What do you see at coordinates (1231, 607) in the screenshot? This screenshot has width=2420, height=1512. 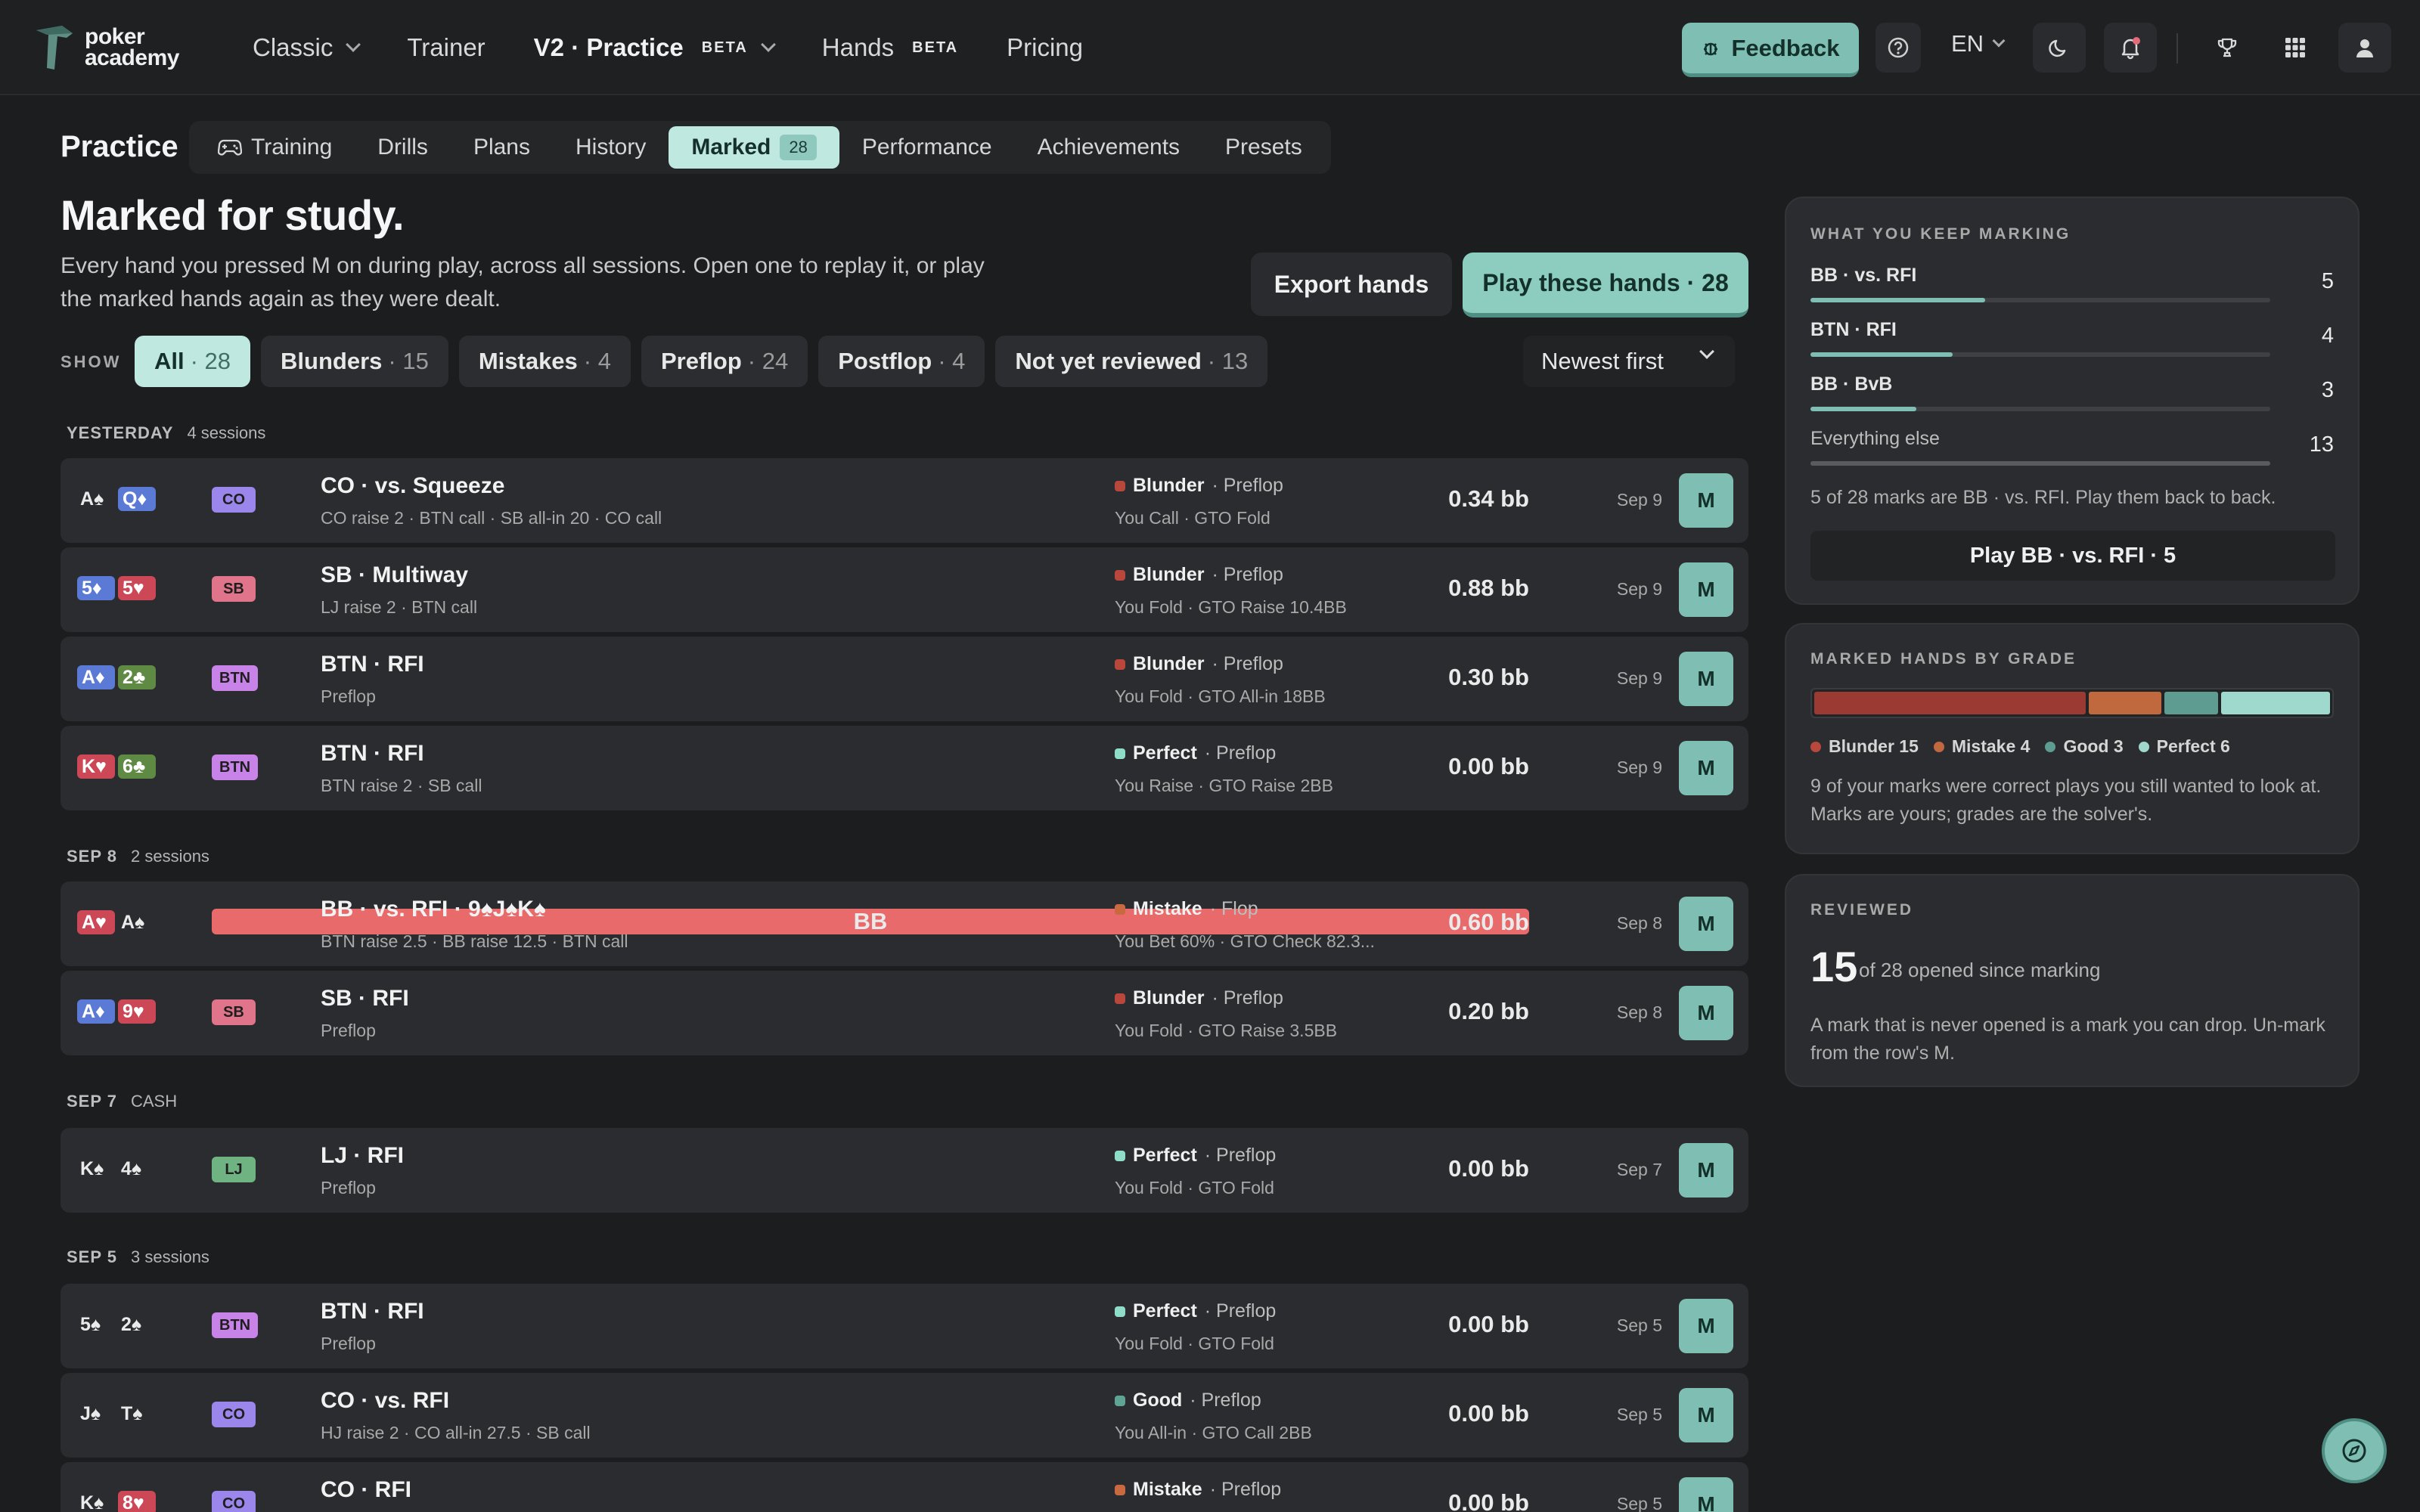 I see `decision-comparison: You Fold · GTO Raise 10.4BB` at bounding box center [1231, 607].